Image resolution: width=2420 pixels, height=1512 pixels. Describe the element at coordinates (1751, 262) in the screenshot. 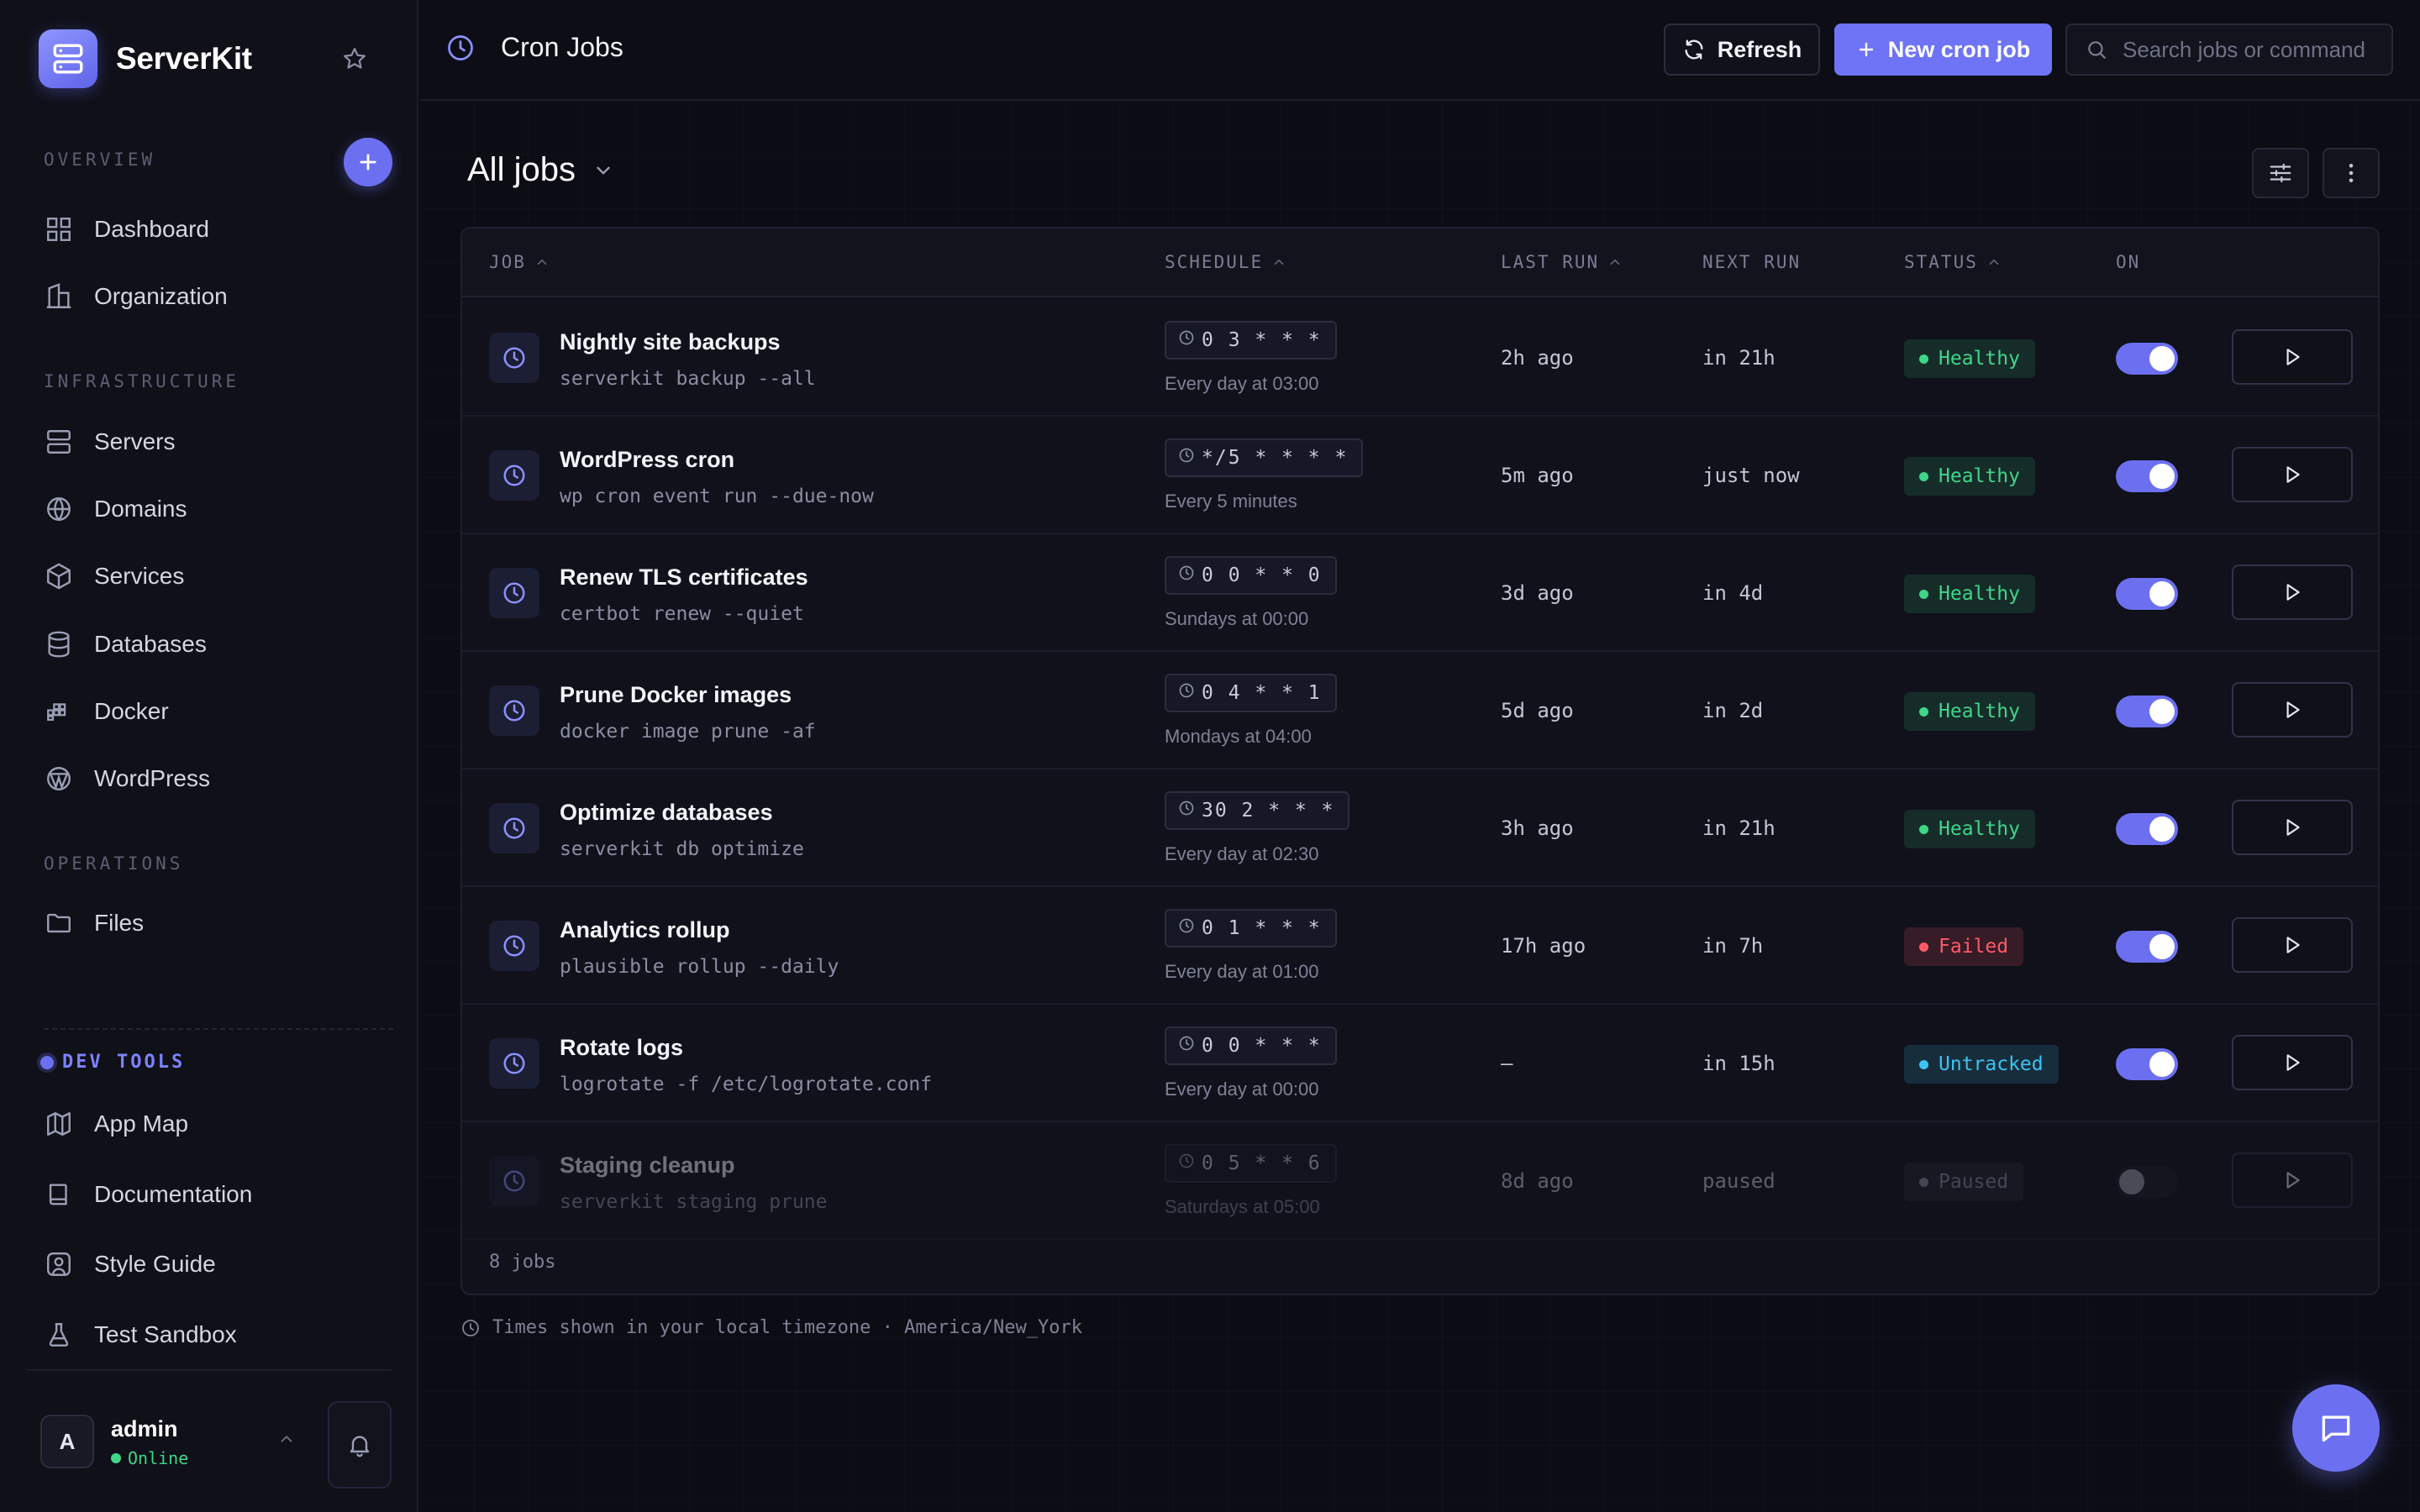

I see `column-header-next-run: NEXT RUN` at that location.